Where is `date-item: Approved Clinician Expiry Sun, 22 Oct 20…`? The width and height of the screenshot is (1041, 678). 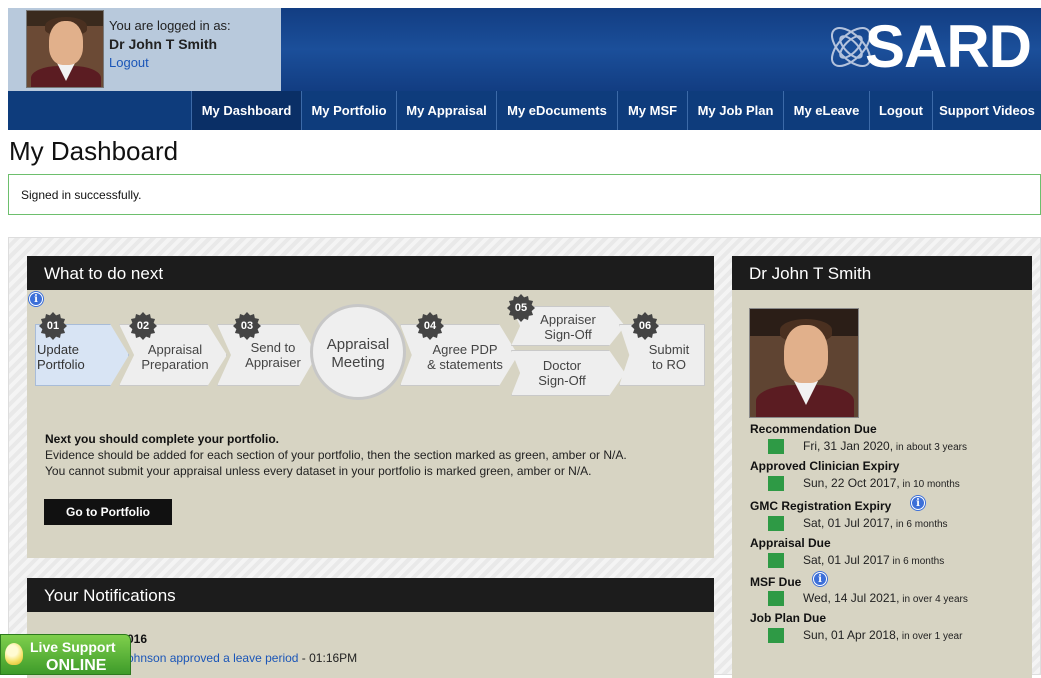 date-item: Approved Clinician Expiry Sun, 22 Oct 20… is located at coordinates (885, 477).